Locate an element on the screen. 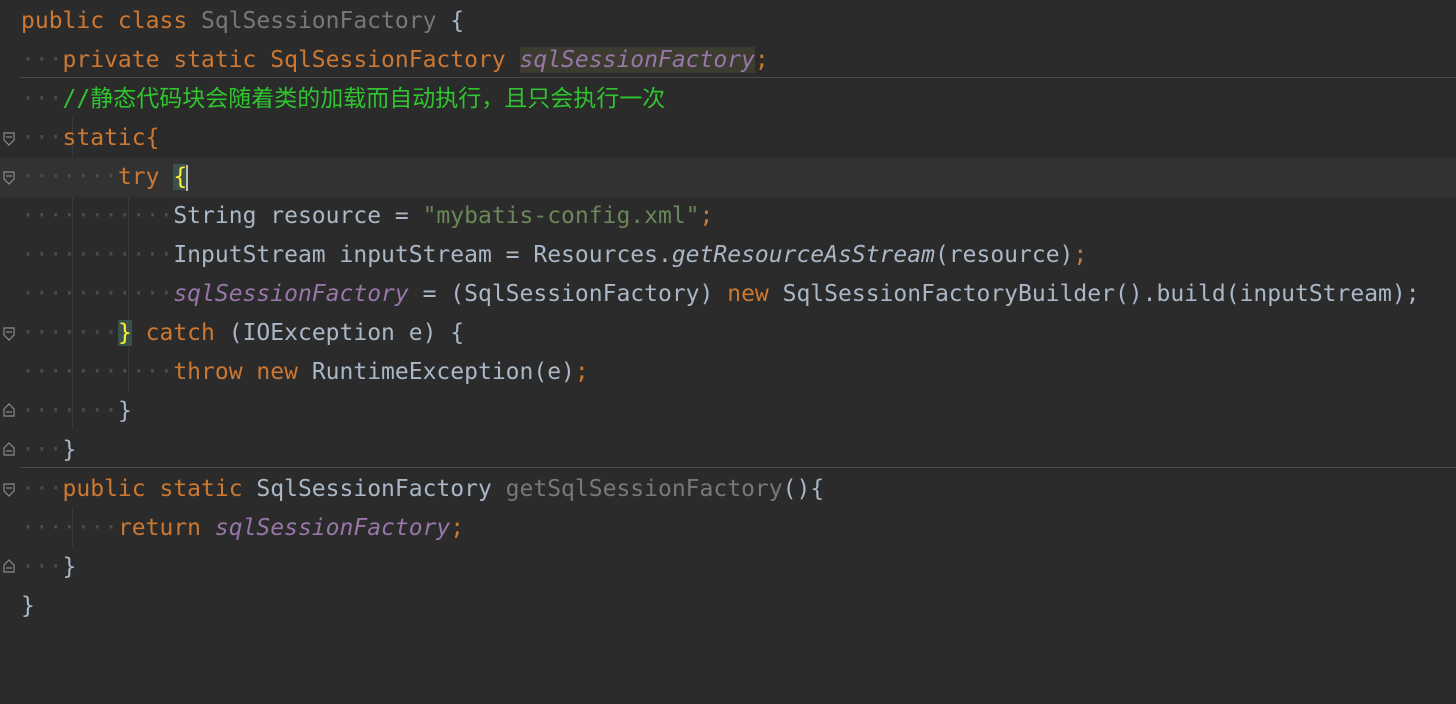 This screenshot has width=1456, height=704. code-token: catch is located at coordinates (173, 333).